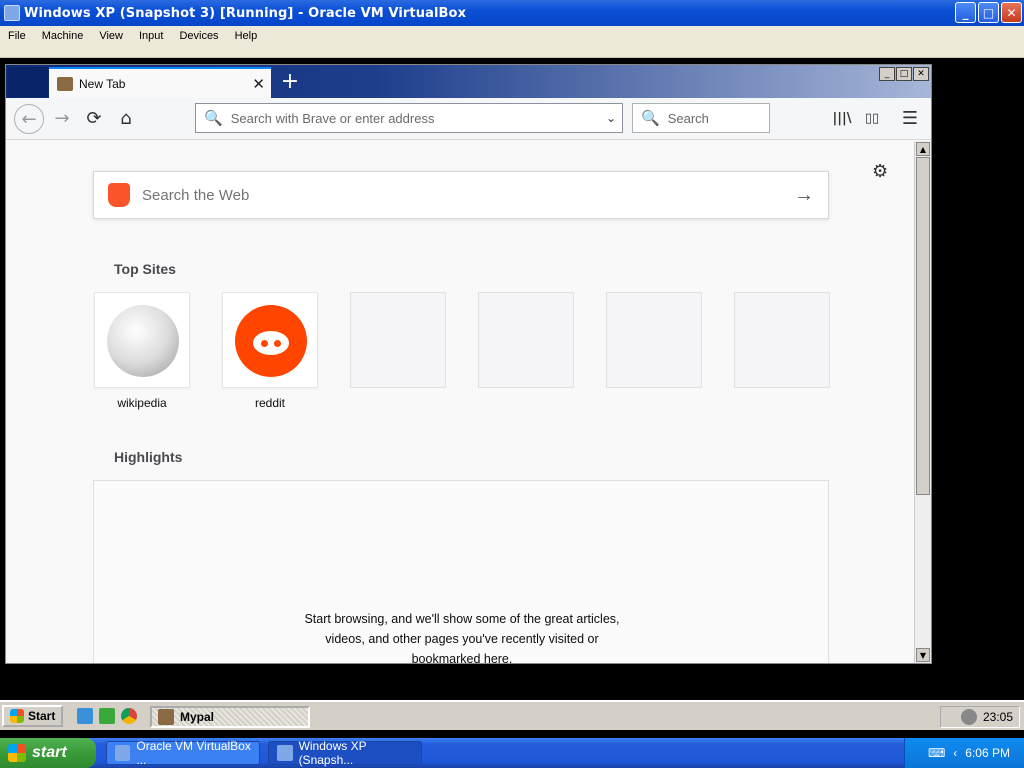 The height and width of the screenshot is (768, 1024). I want to click on menu-input: Input, so click(151, 36).